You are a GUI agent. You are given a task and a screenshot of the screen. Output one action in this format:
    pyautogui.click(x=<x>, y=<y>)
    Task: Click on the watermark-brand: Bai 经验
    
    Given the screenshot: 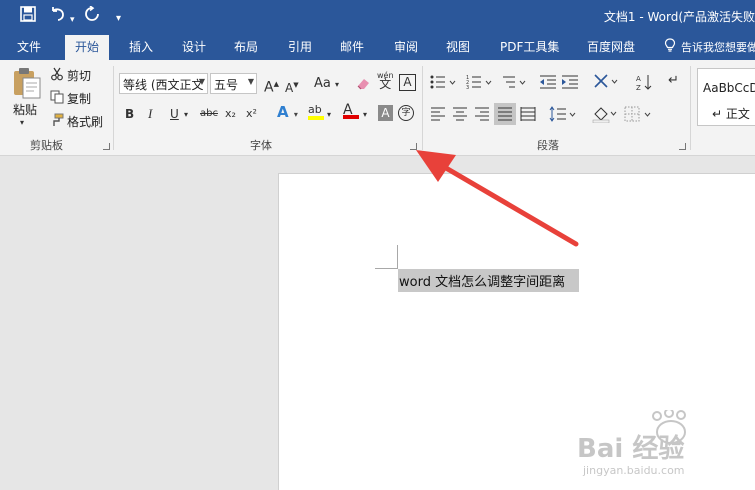 What is the action you would take?
    pyautogui.click(x=631, y=449)
    